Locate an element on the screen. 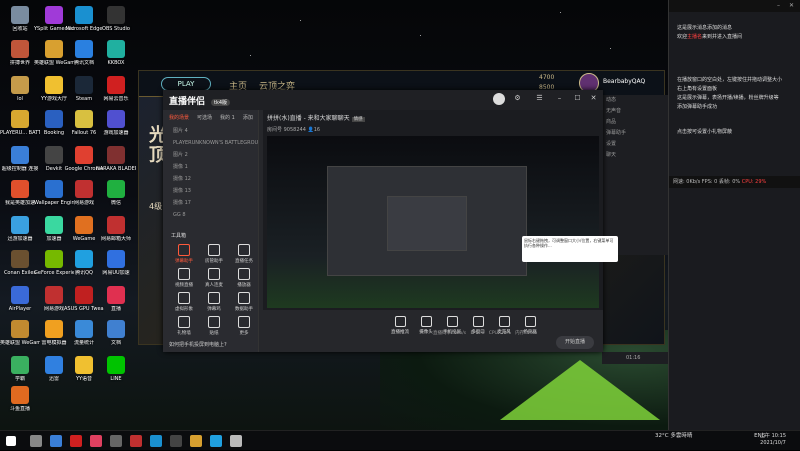 The image size is (800, 451). desktop-icon: 游戏加速器 is located at coordinates (116, 123).